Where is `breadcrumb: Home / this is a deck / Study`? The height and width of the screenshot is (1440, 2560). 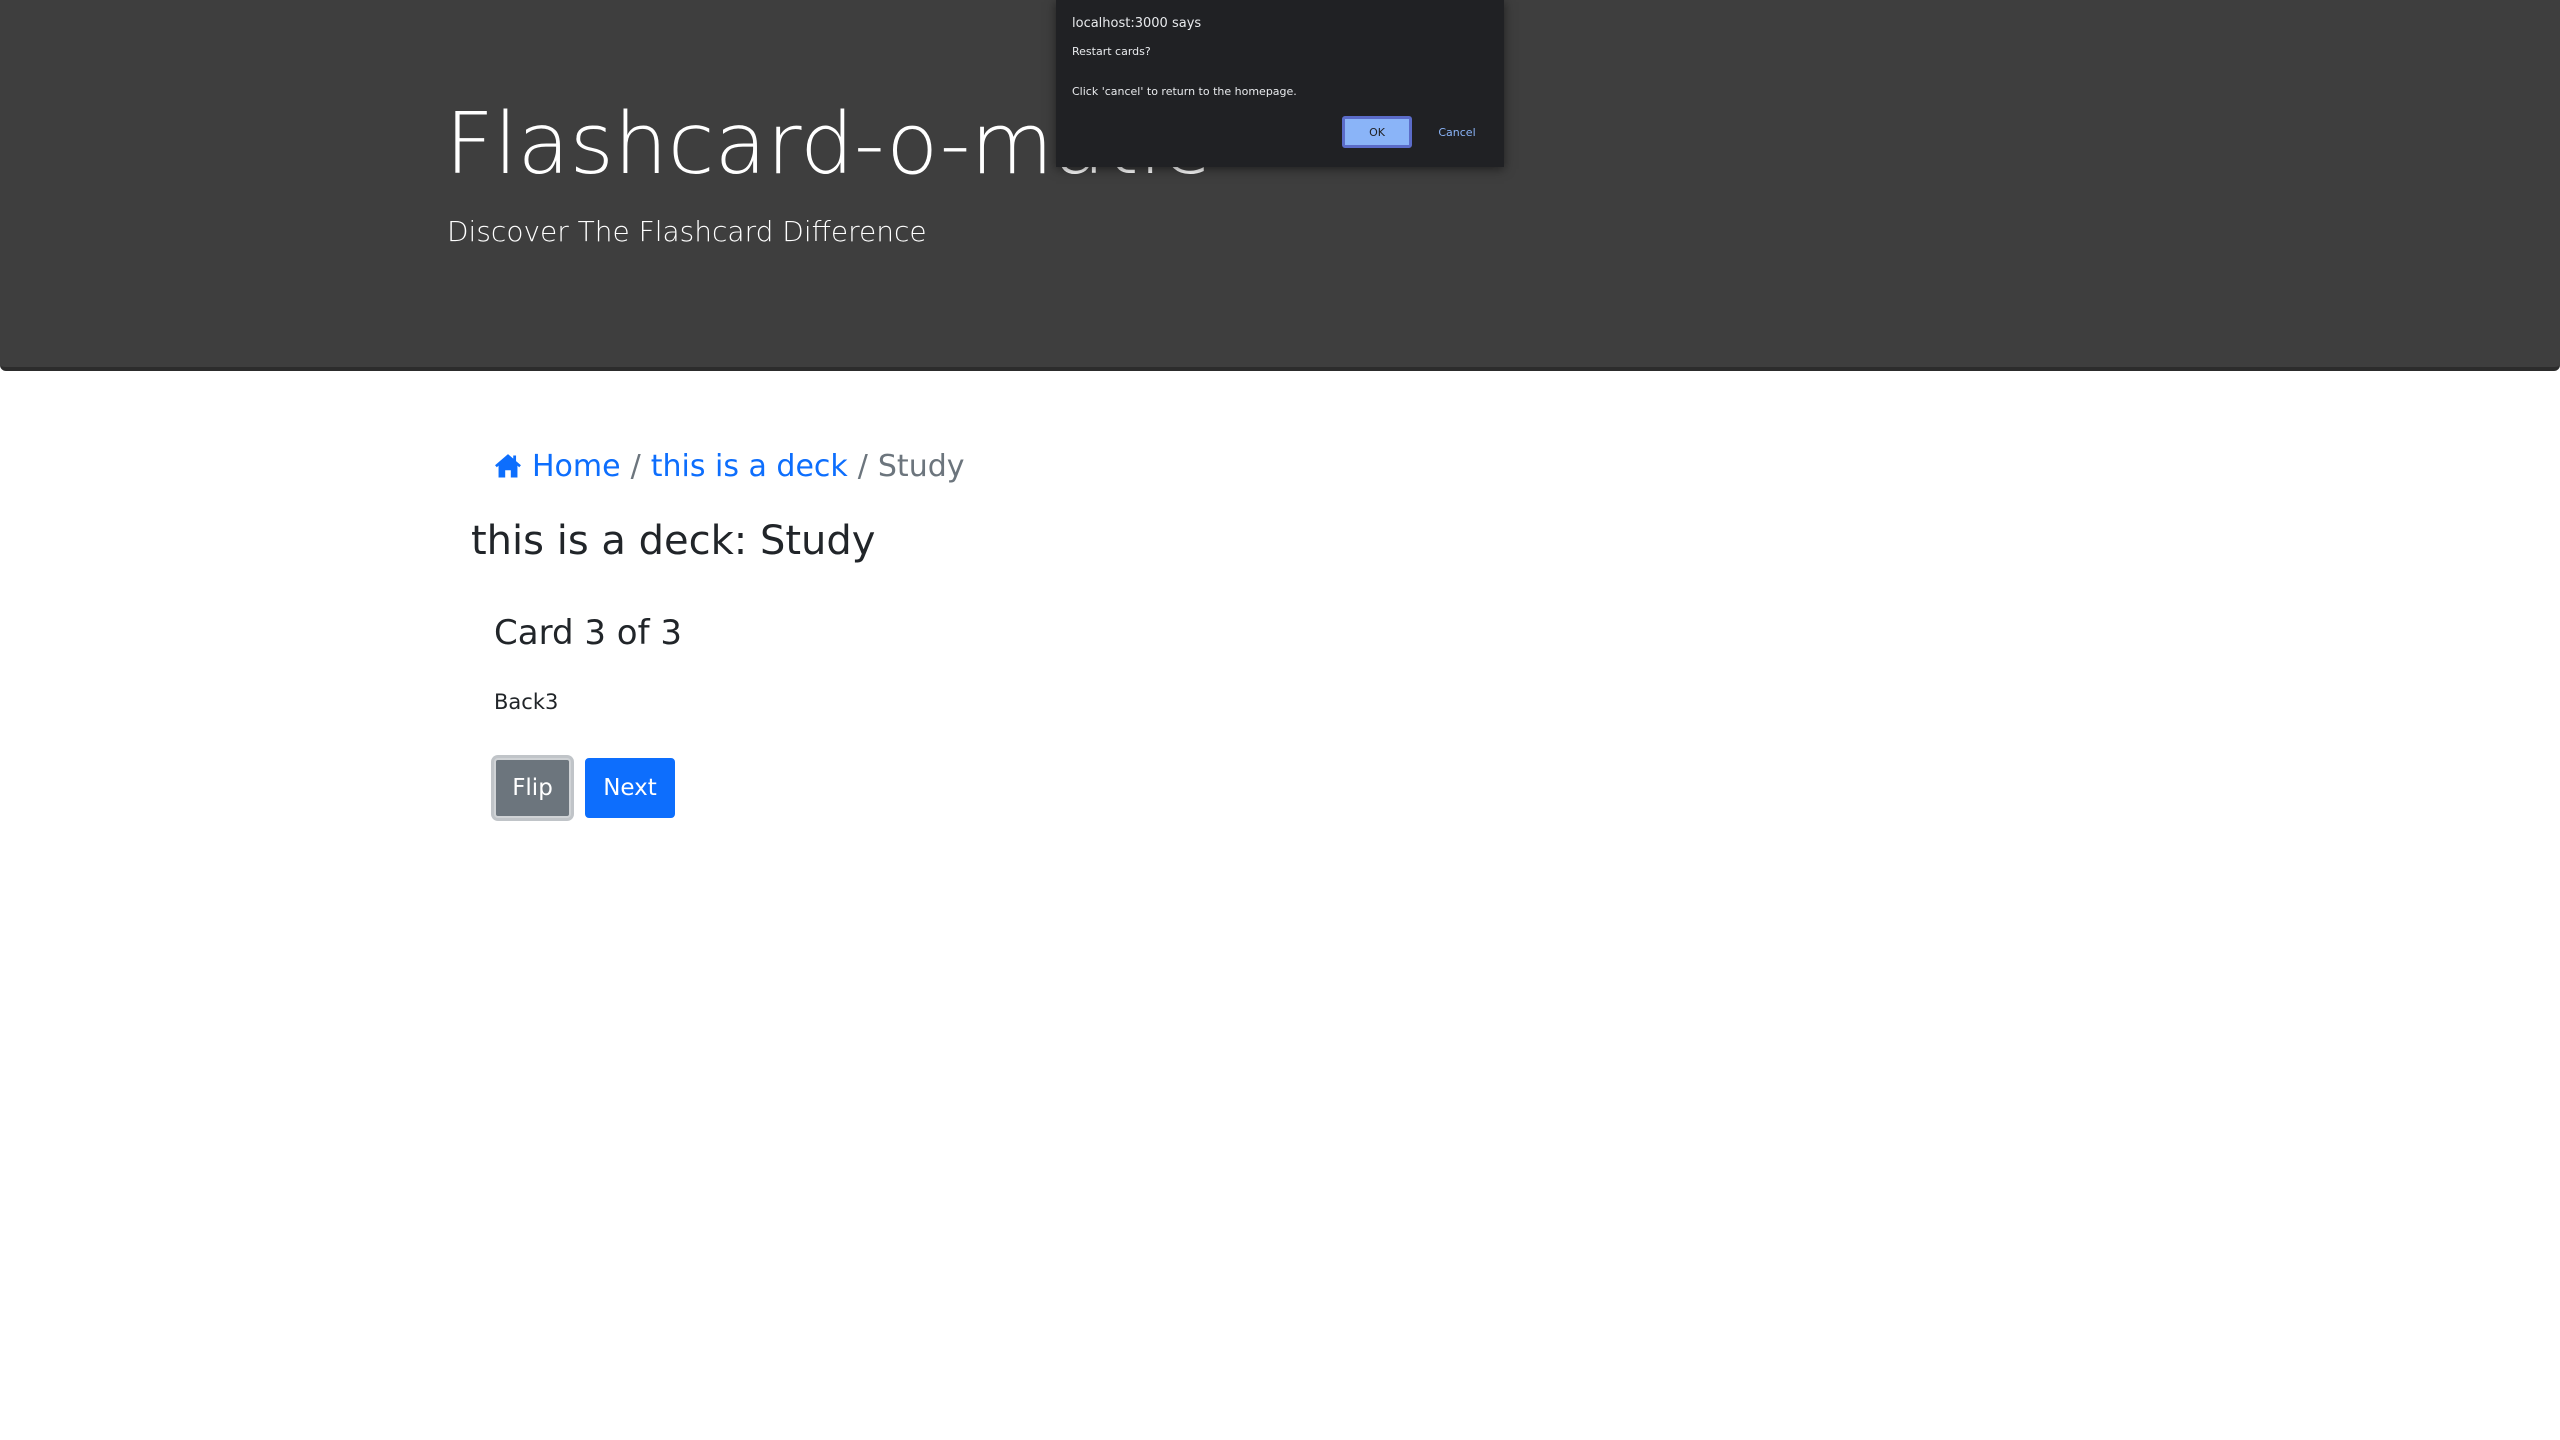
breadcrumb: Home / this is a deck / Study is located at coordinates (729, 466).